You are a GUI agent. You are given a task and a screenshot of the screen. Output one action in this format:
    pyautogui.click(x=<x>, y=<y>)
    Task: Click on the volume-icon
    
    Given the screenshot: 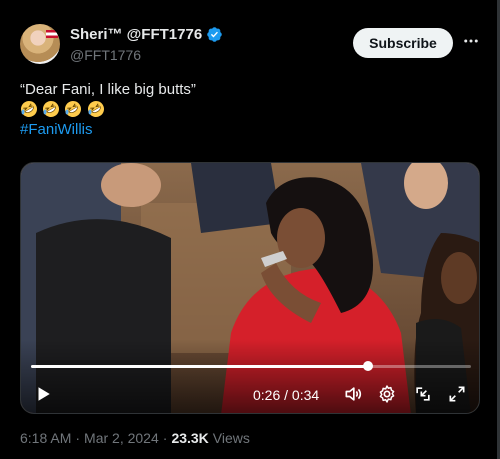 What is the action you would take?
    pyautogui.click(x=353, y=394)
    